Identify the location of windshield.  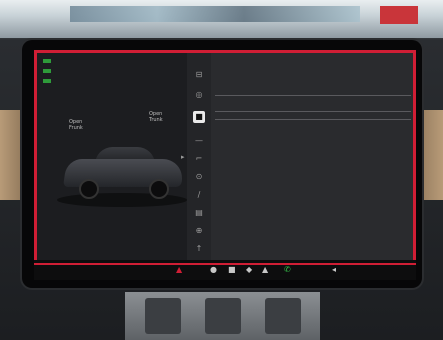
(221, 19).